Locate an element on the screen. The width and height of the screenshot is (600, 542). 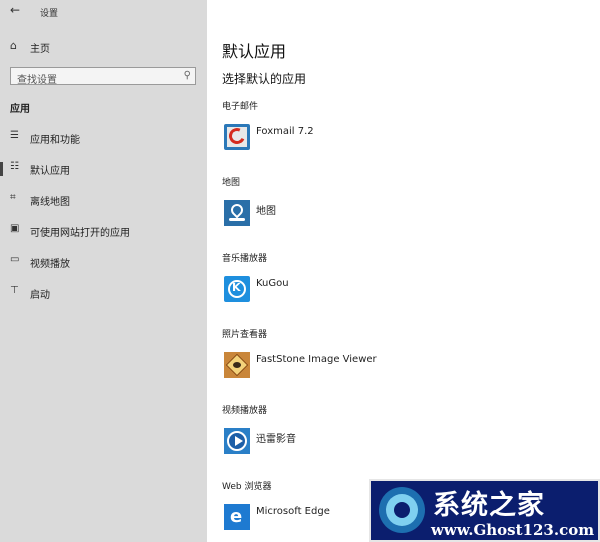
default-apps-icon: ☷ is located at coordinates (14, 166).